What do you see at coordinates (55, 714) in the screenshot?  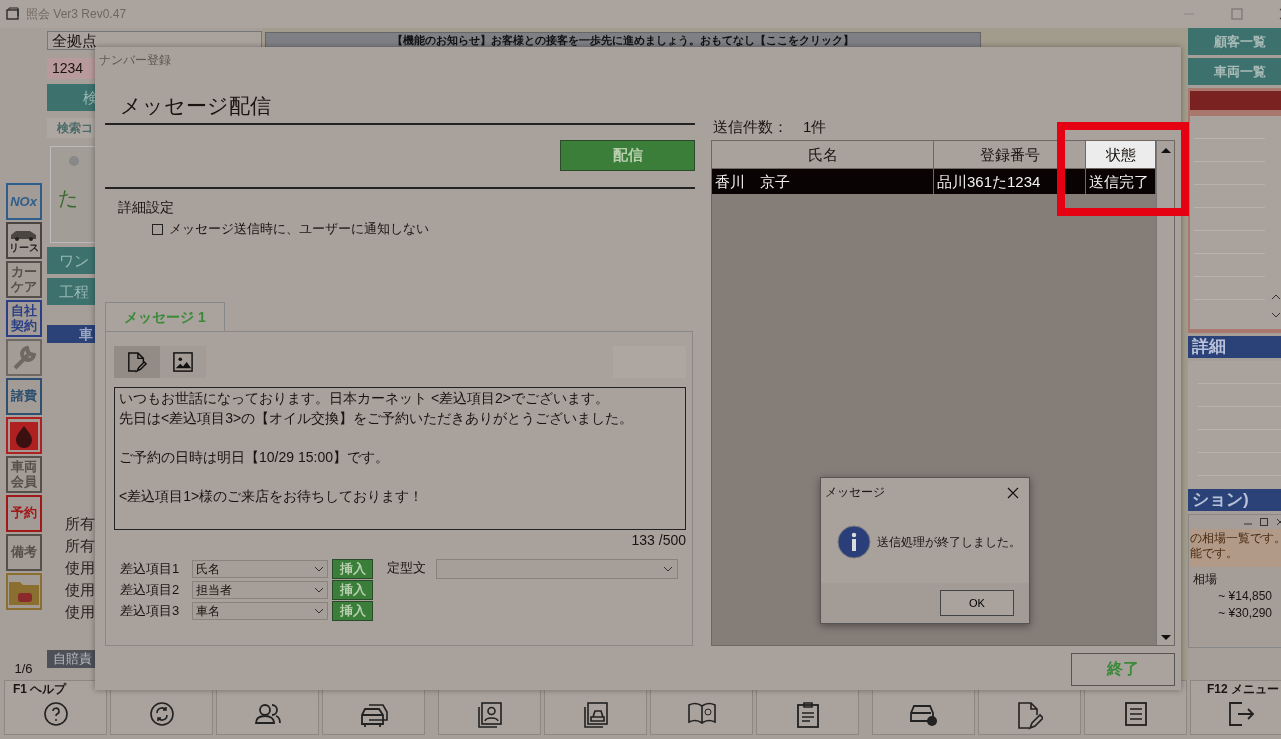 I see `help-icon` at bounding box center [55, 714].